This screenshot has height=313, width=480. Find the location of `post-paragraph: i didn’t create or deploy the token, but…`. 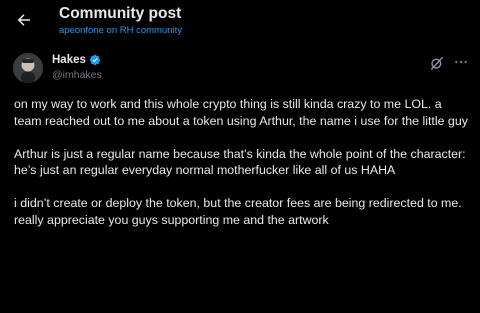

post-paragraph: i didn’t create or deploy the token, but… is located at coordinates (238, 211).